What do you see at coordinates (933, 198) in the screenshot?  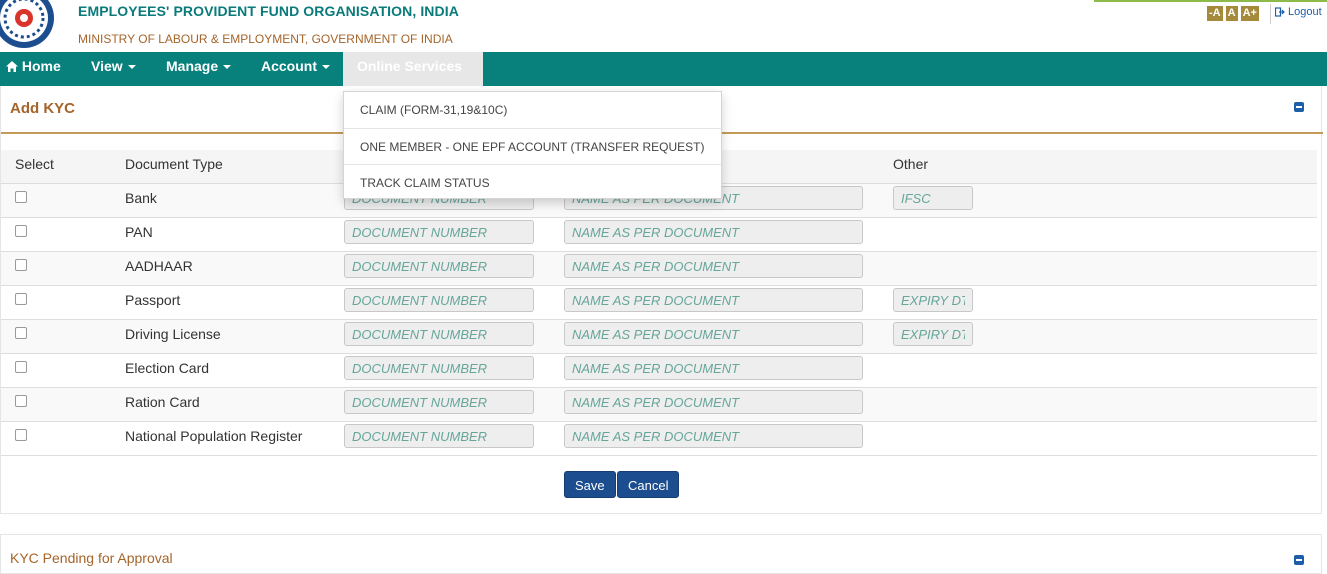 I see `ifsc-input` at bounding box center [933, 198].